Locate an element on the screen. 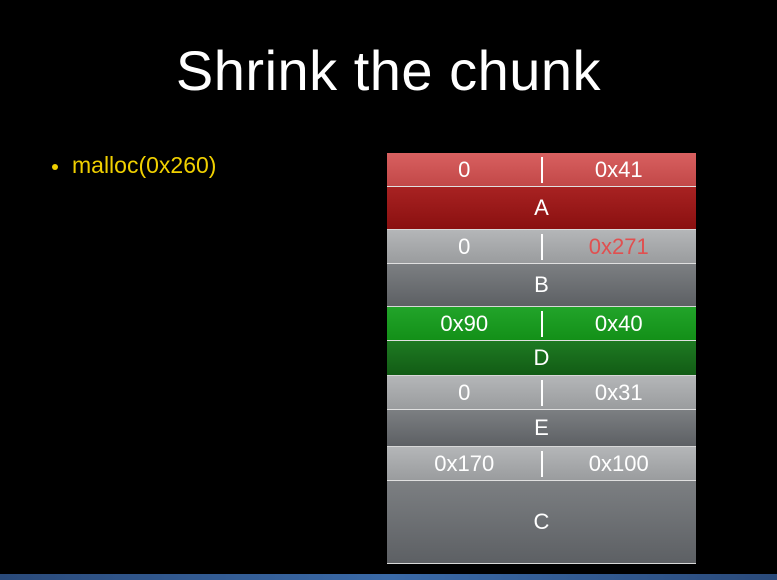  chunk-e-divider is located at coordinates (542, 393).